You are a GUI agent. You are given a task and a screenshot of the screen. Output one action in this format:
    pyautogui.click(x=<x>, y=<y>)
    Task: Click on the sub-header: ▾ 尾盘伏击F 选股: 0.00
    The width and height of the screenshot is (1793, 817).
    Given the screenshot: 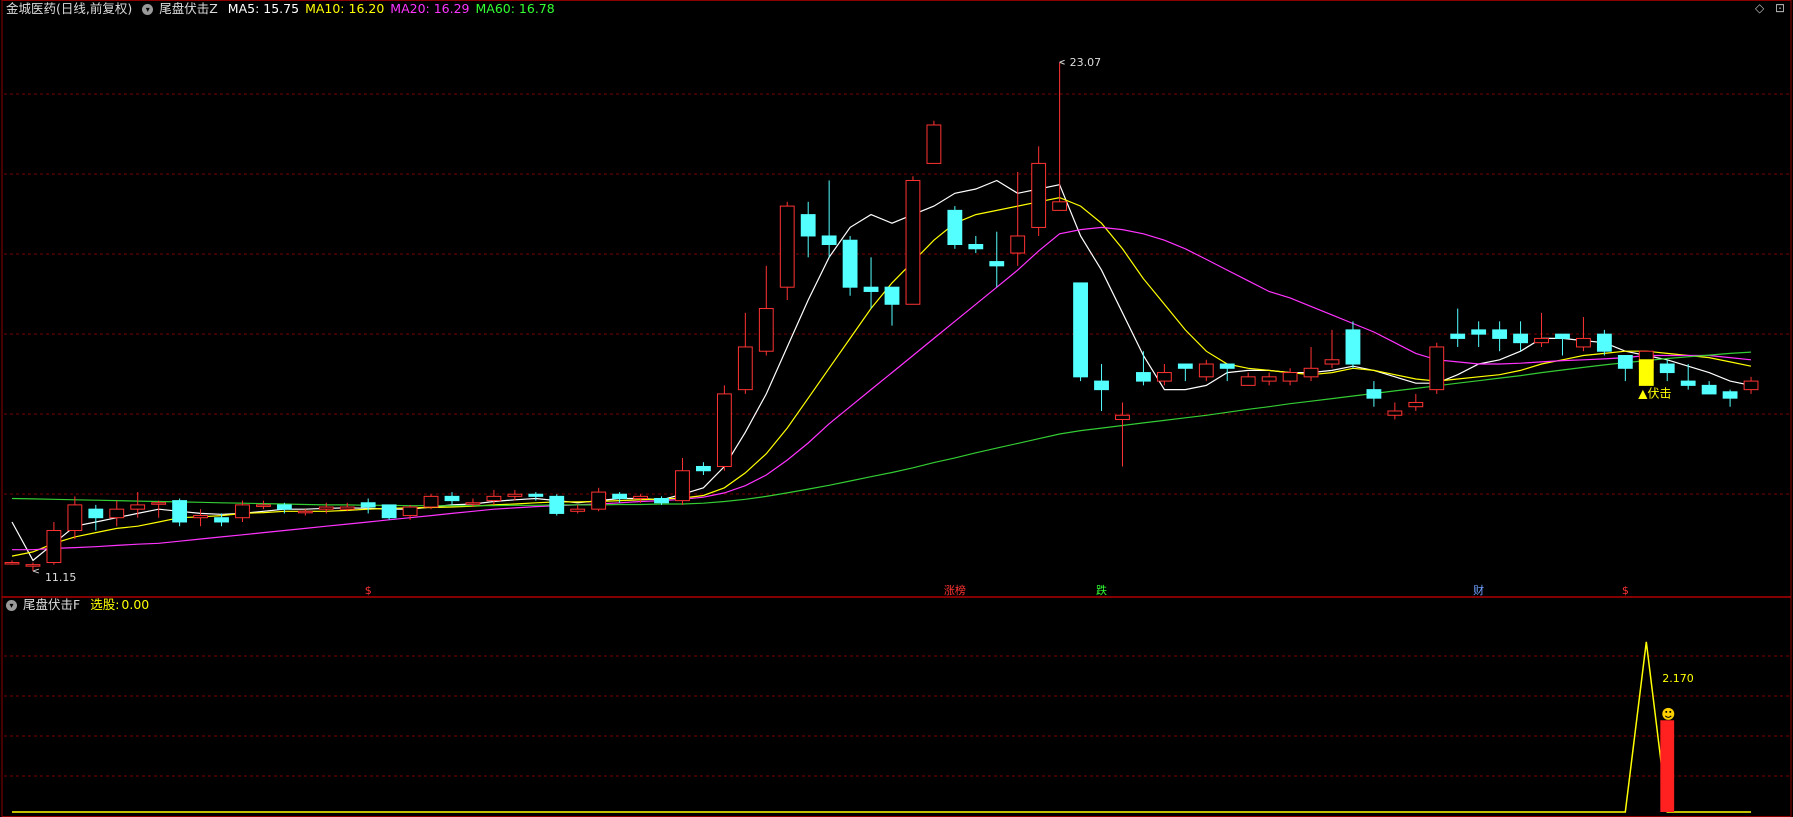 What is the action you would take?
    pyautogui.click(x=80, y=605)
    